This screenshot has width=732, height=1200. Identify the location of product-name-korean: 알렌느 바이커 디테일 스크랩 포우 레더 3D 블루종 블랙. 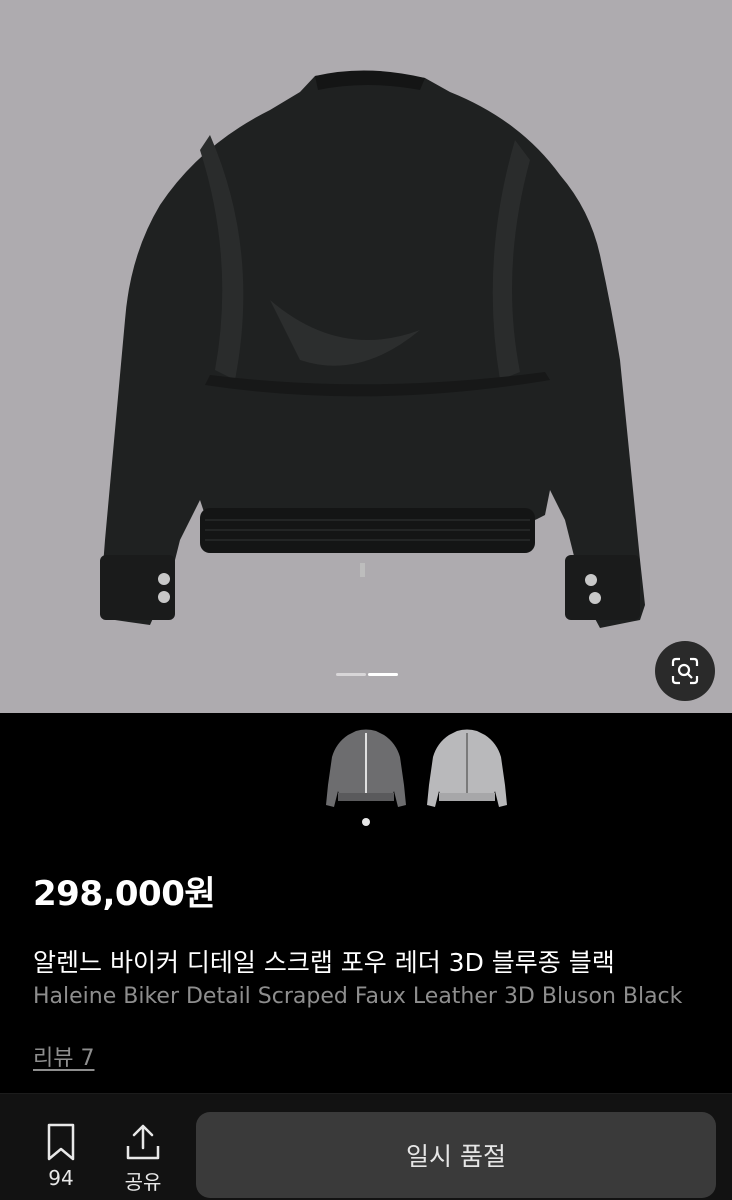
(324, 962).